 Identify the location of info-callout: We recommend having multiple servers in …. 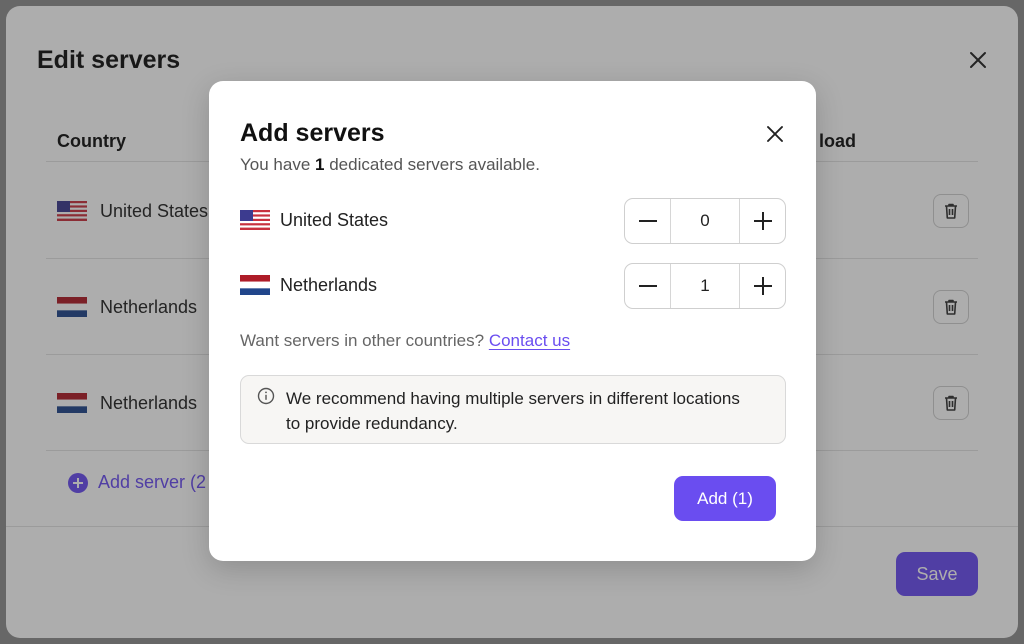
(513, 409).